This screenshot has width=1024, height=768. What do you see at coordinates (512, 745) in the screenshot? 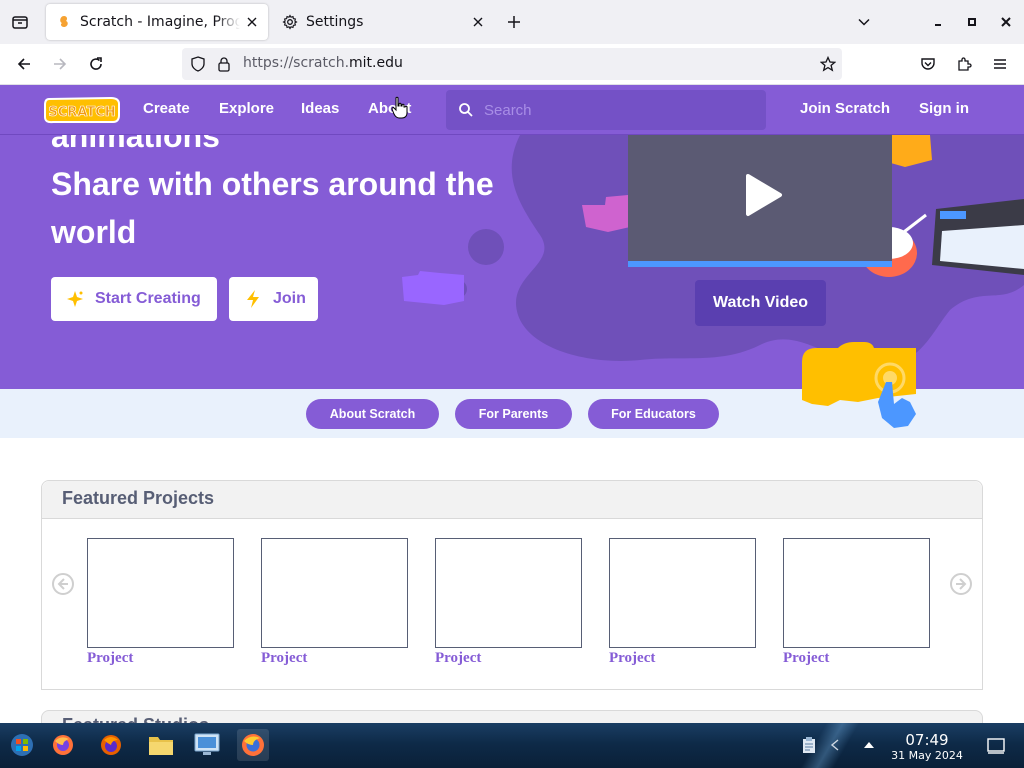
I see `os-taskbar: 07:49 31 May 2024` at bounding box center [512, 745].